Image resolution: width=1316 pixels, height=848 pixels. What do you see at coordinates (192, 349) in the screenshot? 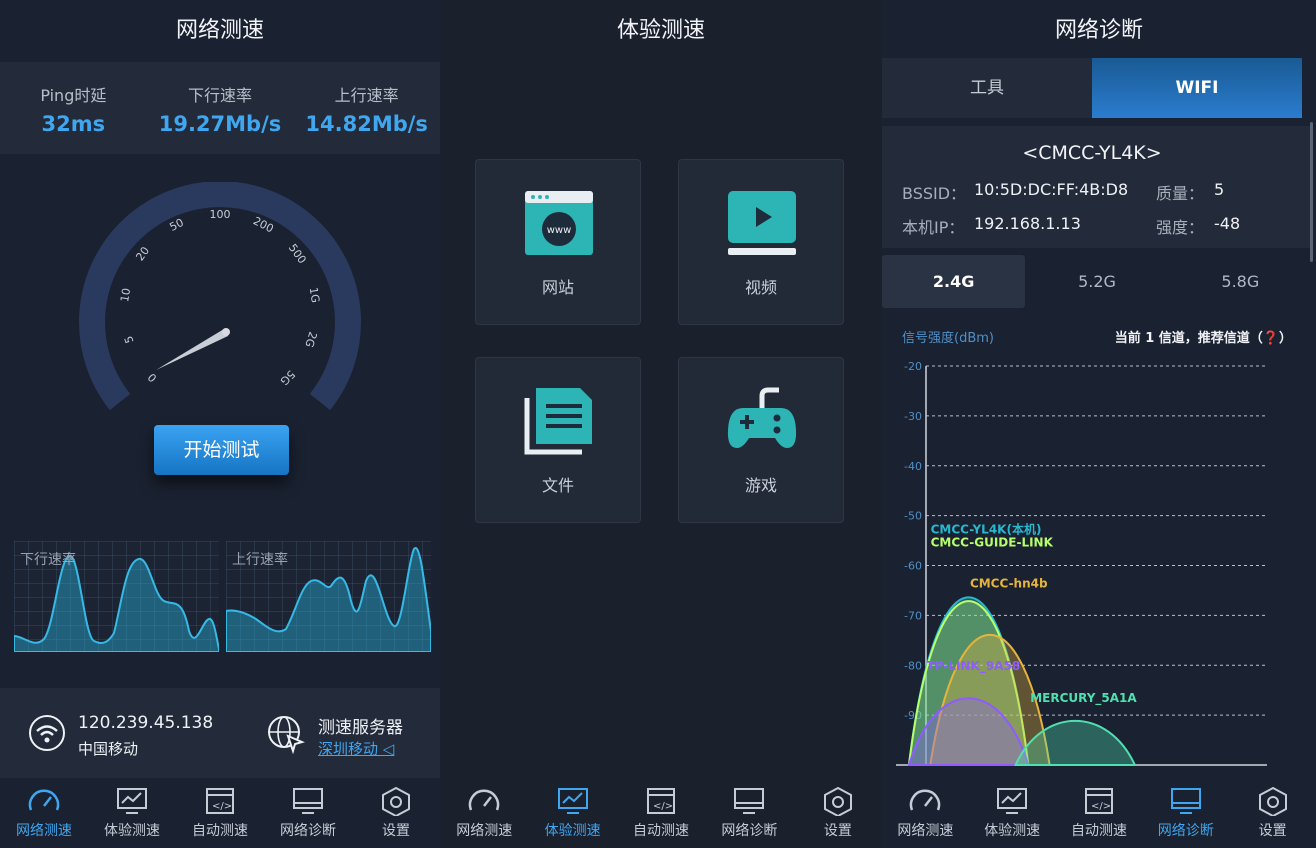
I see `gauge-needle` at bounding box center [192, 349].